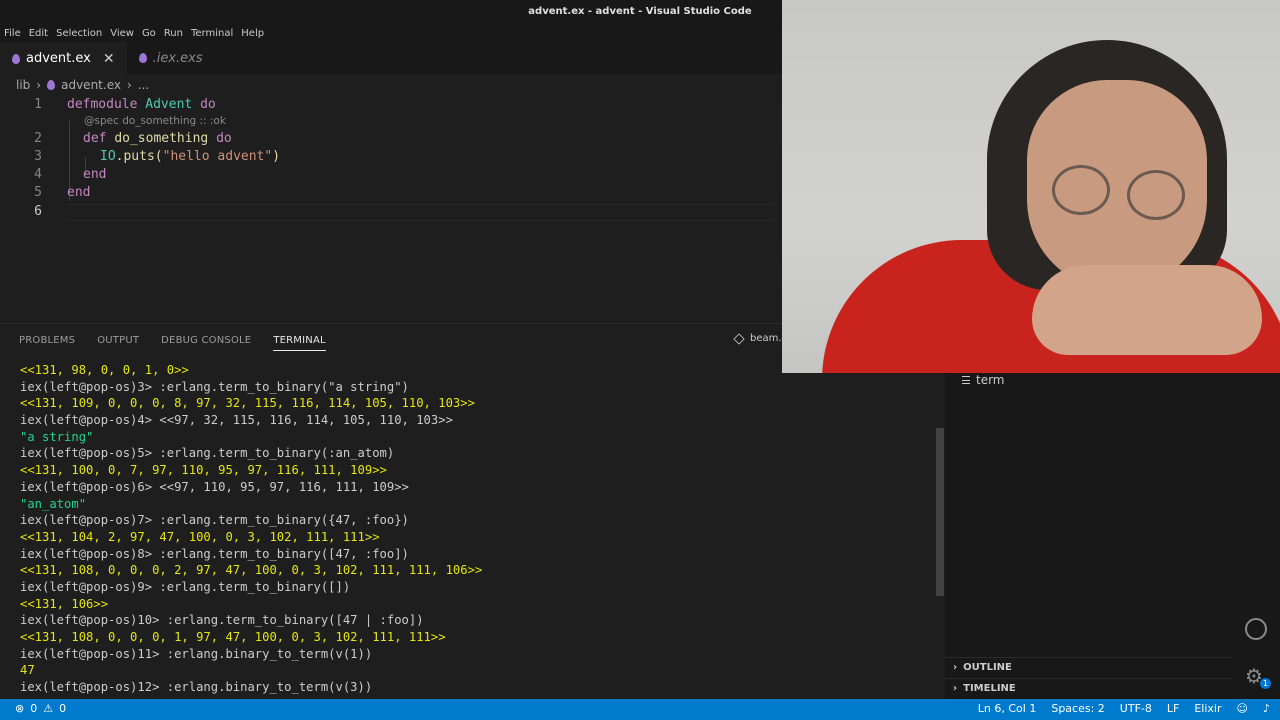  What do you see at coordinates (122, 33) in the screenshot?
I see `menu-view: View` at bounding box center [122, 33].